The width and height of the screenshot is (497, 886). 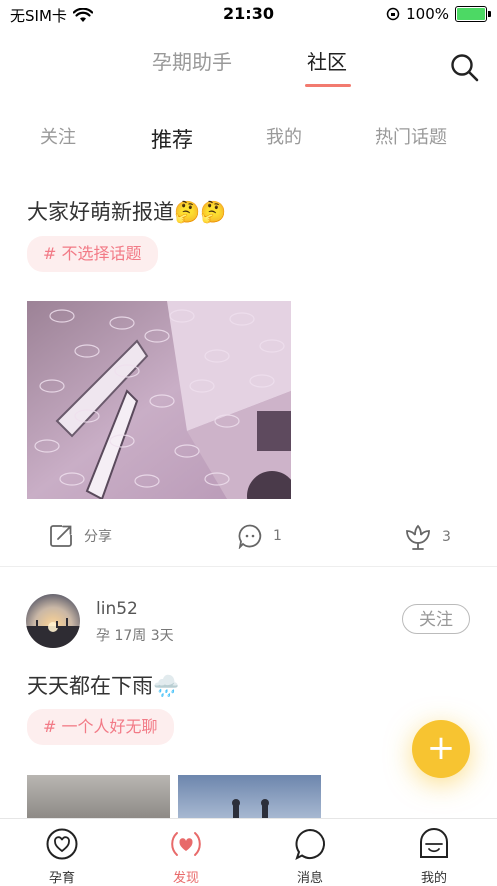 I want to click on avatar, so click(x=53, y=621).